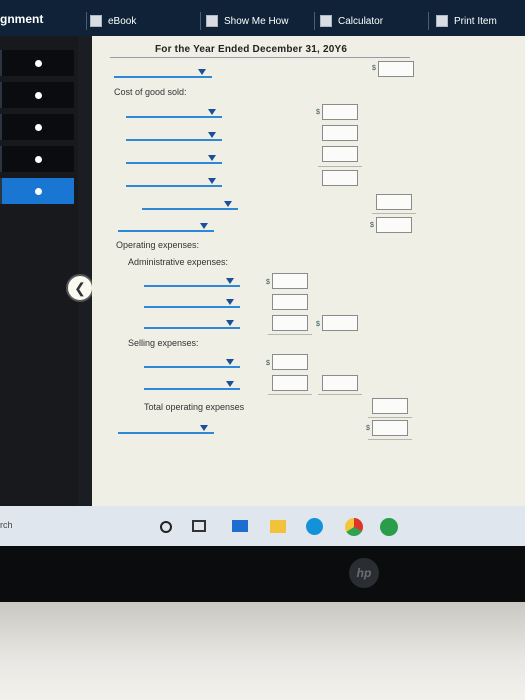  What do you see at coordinates (166, 527) in the screenshot?
I see `cortana-icon` at bounding box center [166, 527].